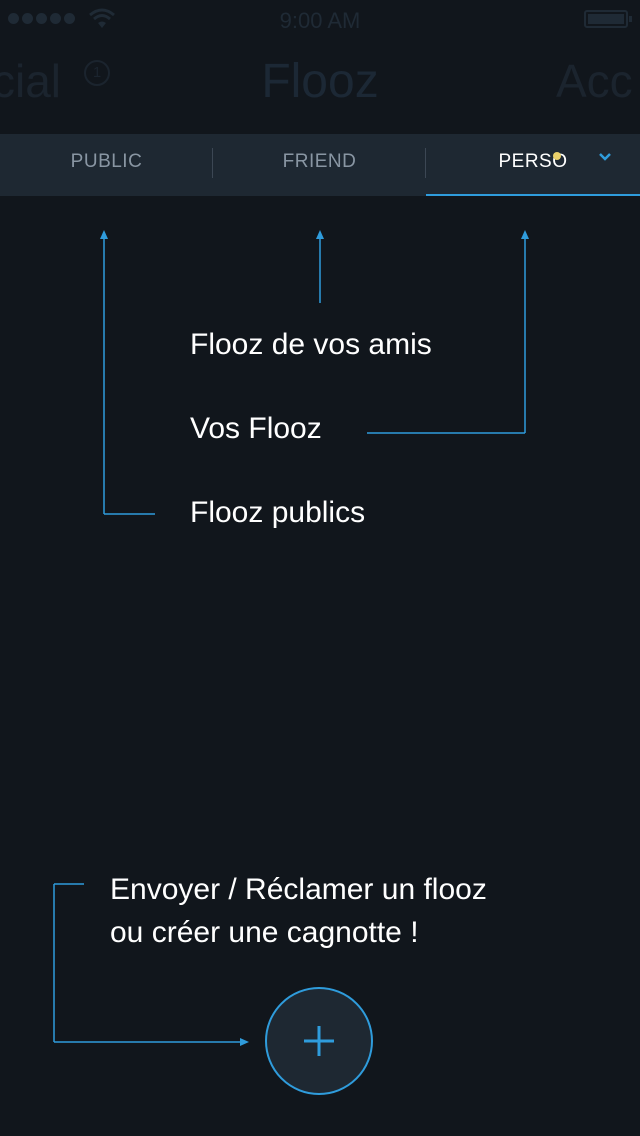 This screenshot has height=1136, width=640. I want to click on plus-icon, so click(319, 1041).